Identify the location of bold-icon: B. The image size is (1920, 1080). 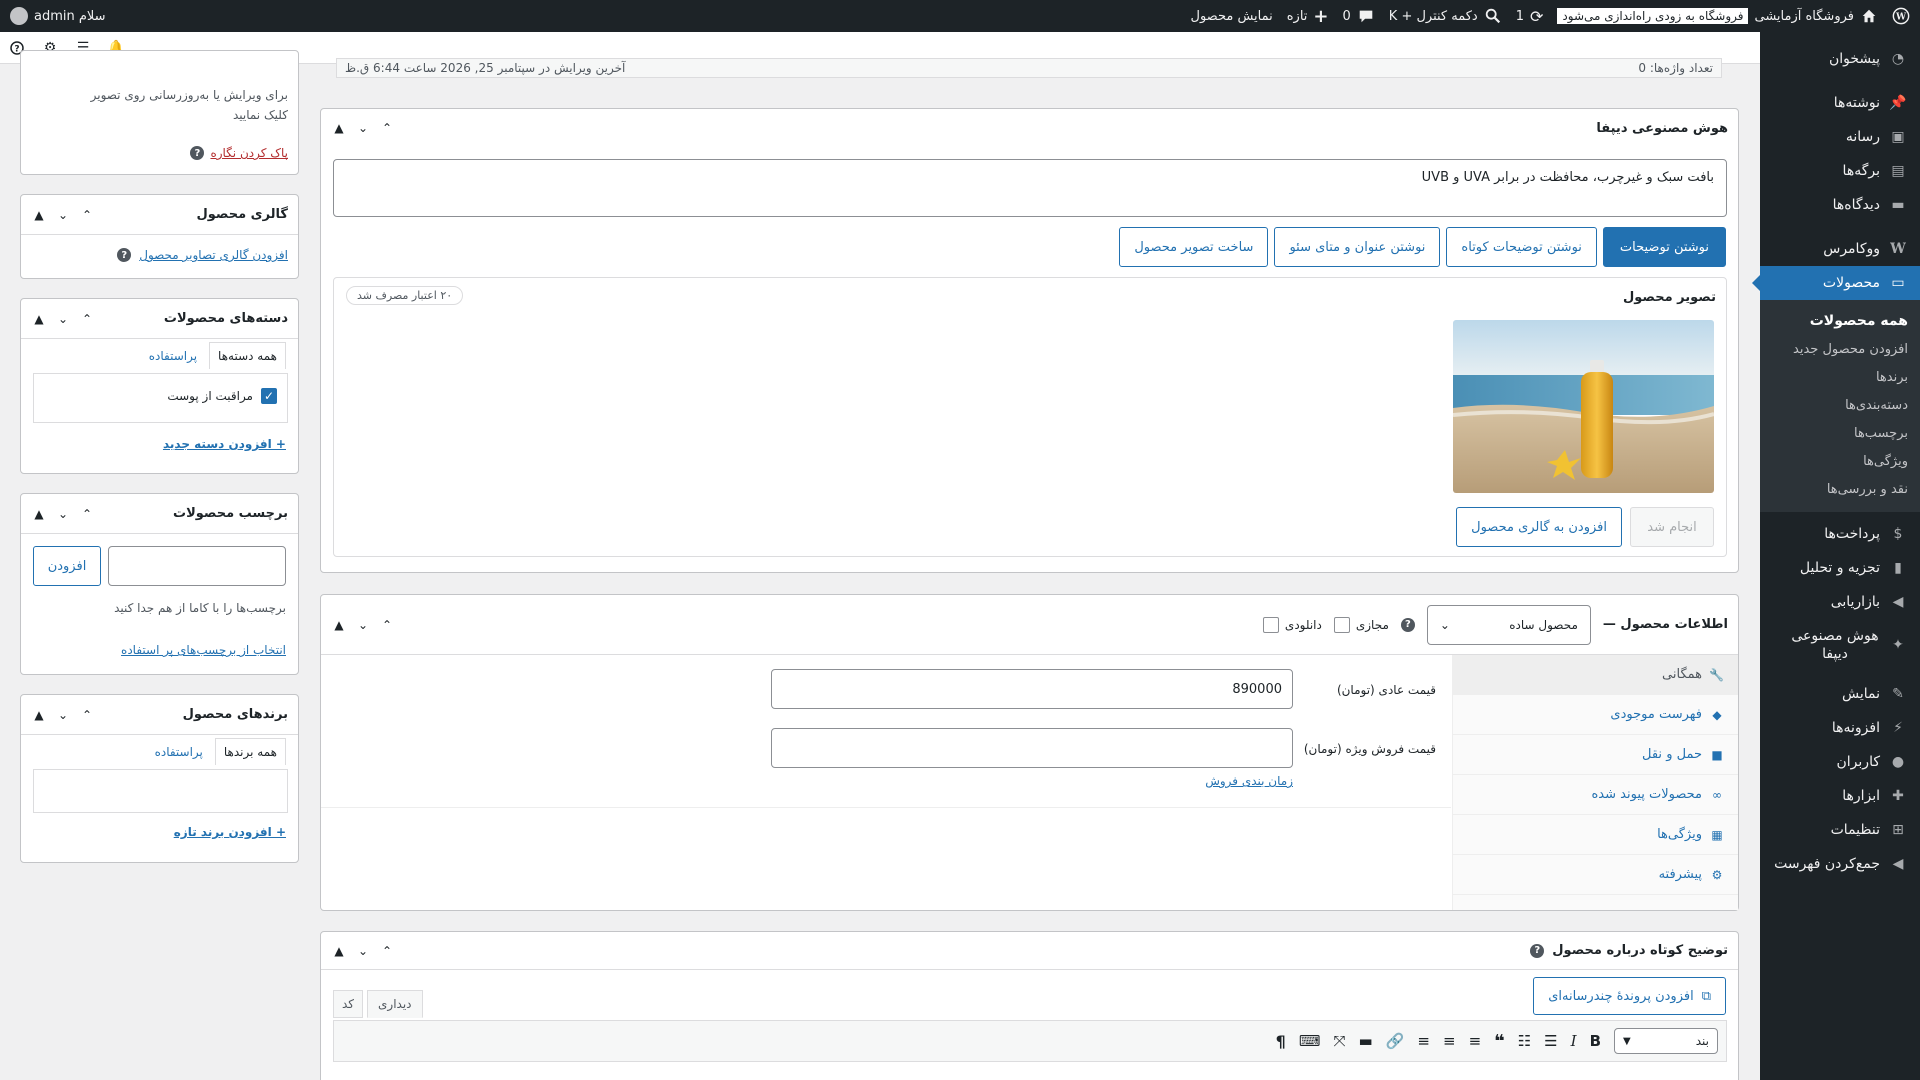
(1595, 1041).